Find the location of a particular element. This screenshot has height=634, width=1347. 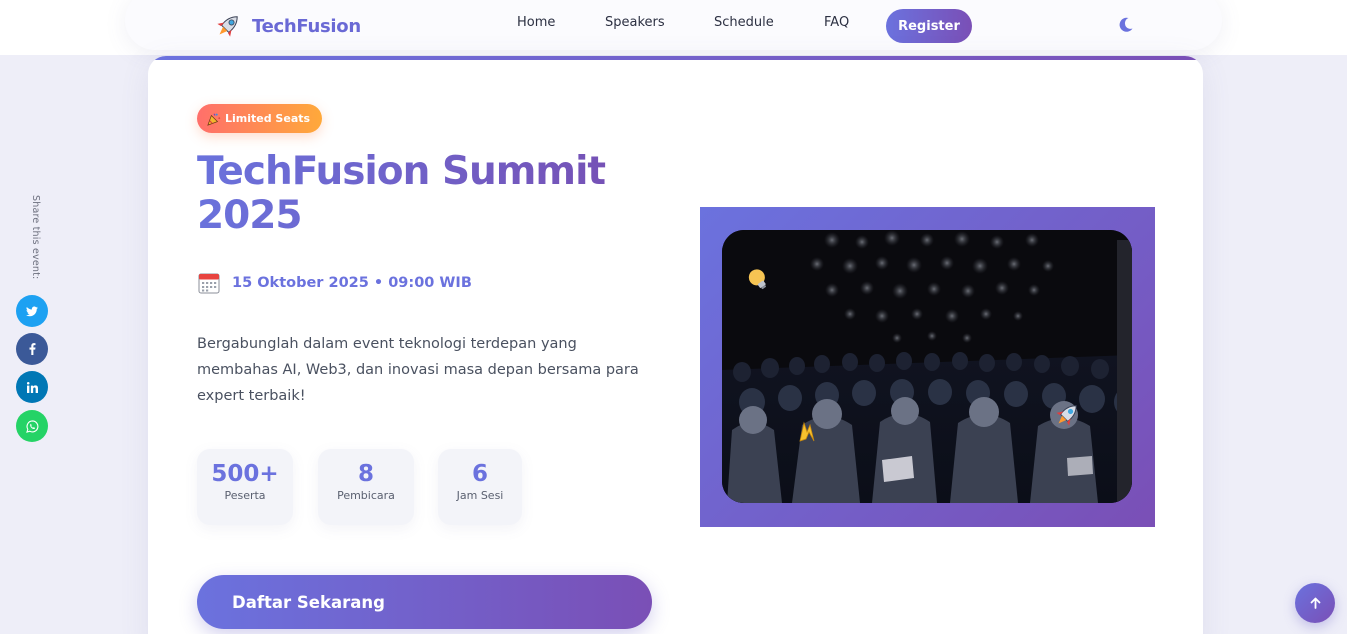

stat-value: 500+ is located at coordinates (245, 474).